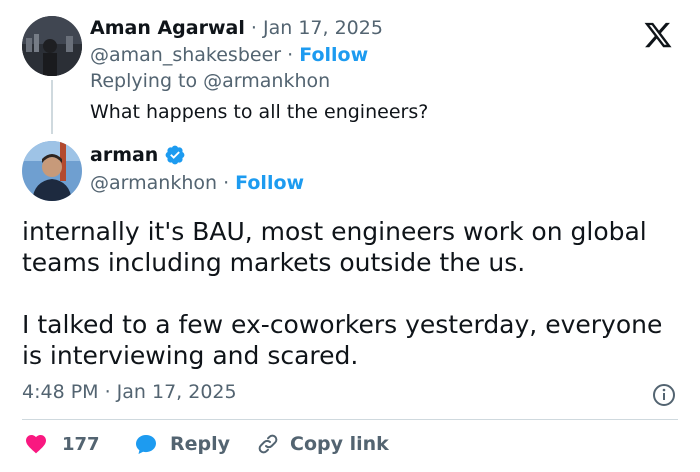 The width and height of the screenshot is (700, 472). What do you see at coordinates (167, 28) in the screenshot?
I see `quoted-author-name: Aman Agarwal` at bounding box center [167, 28].